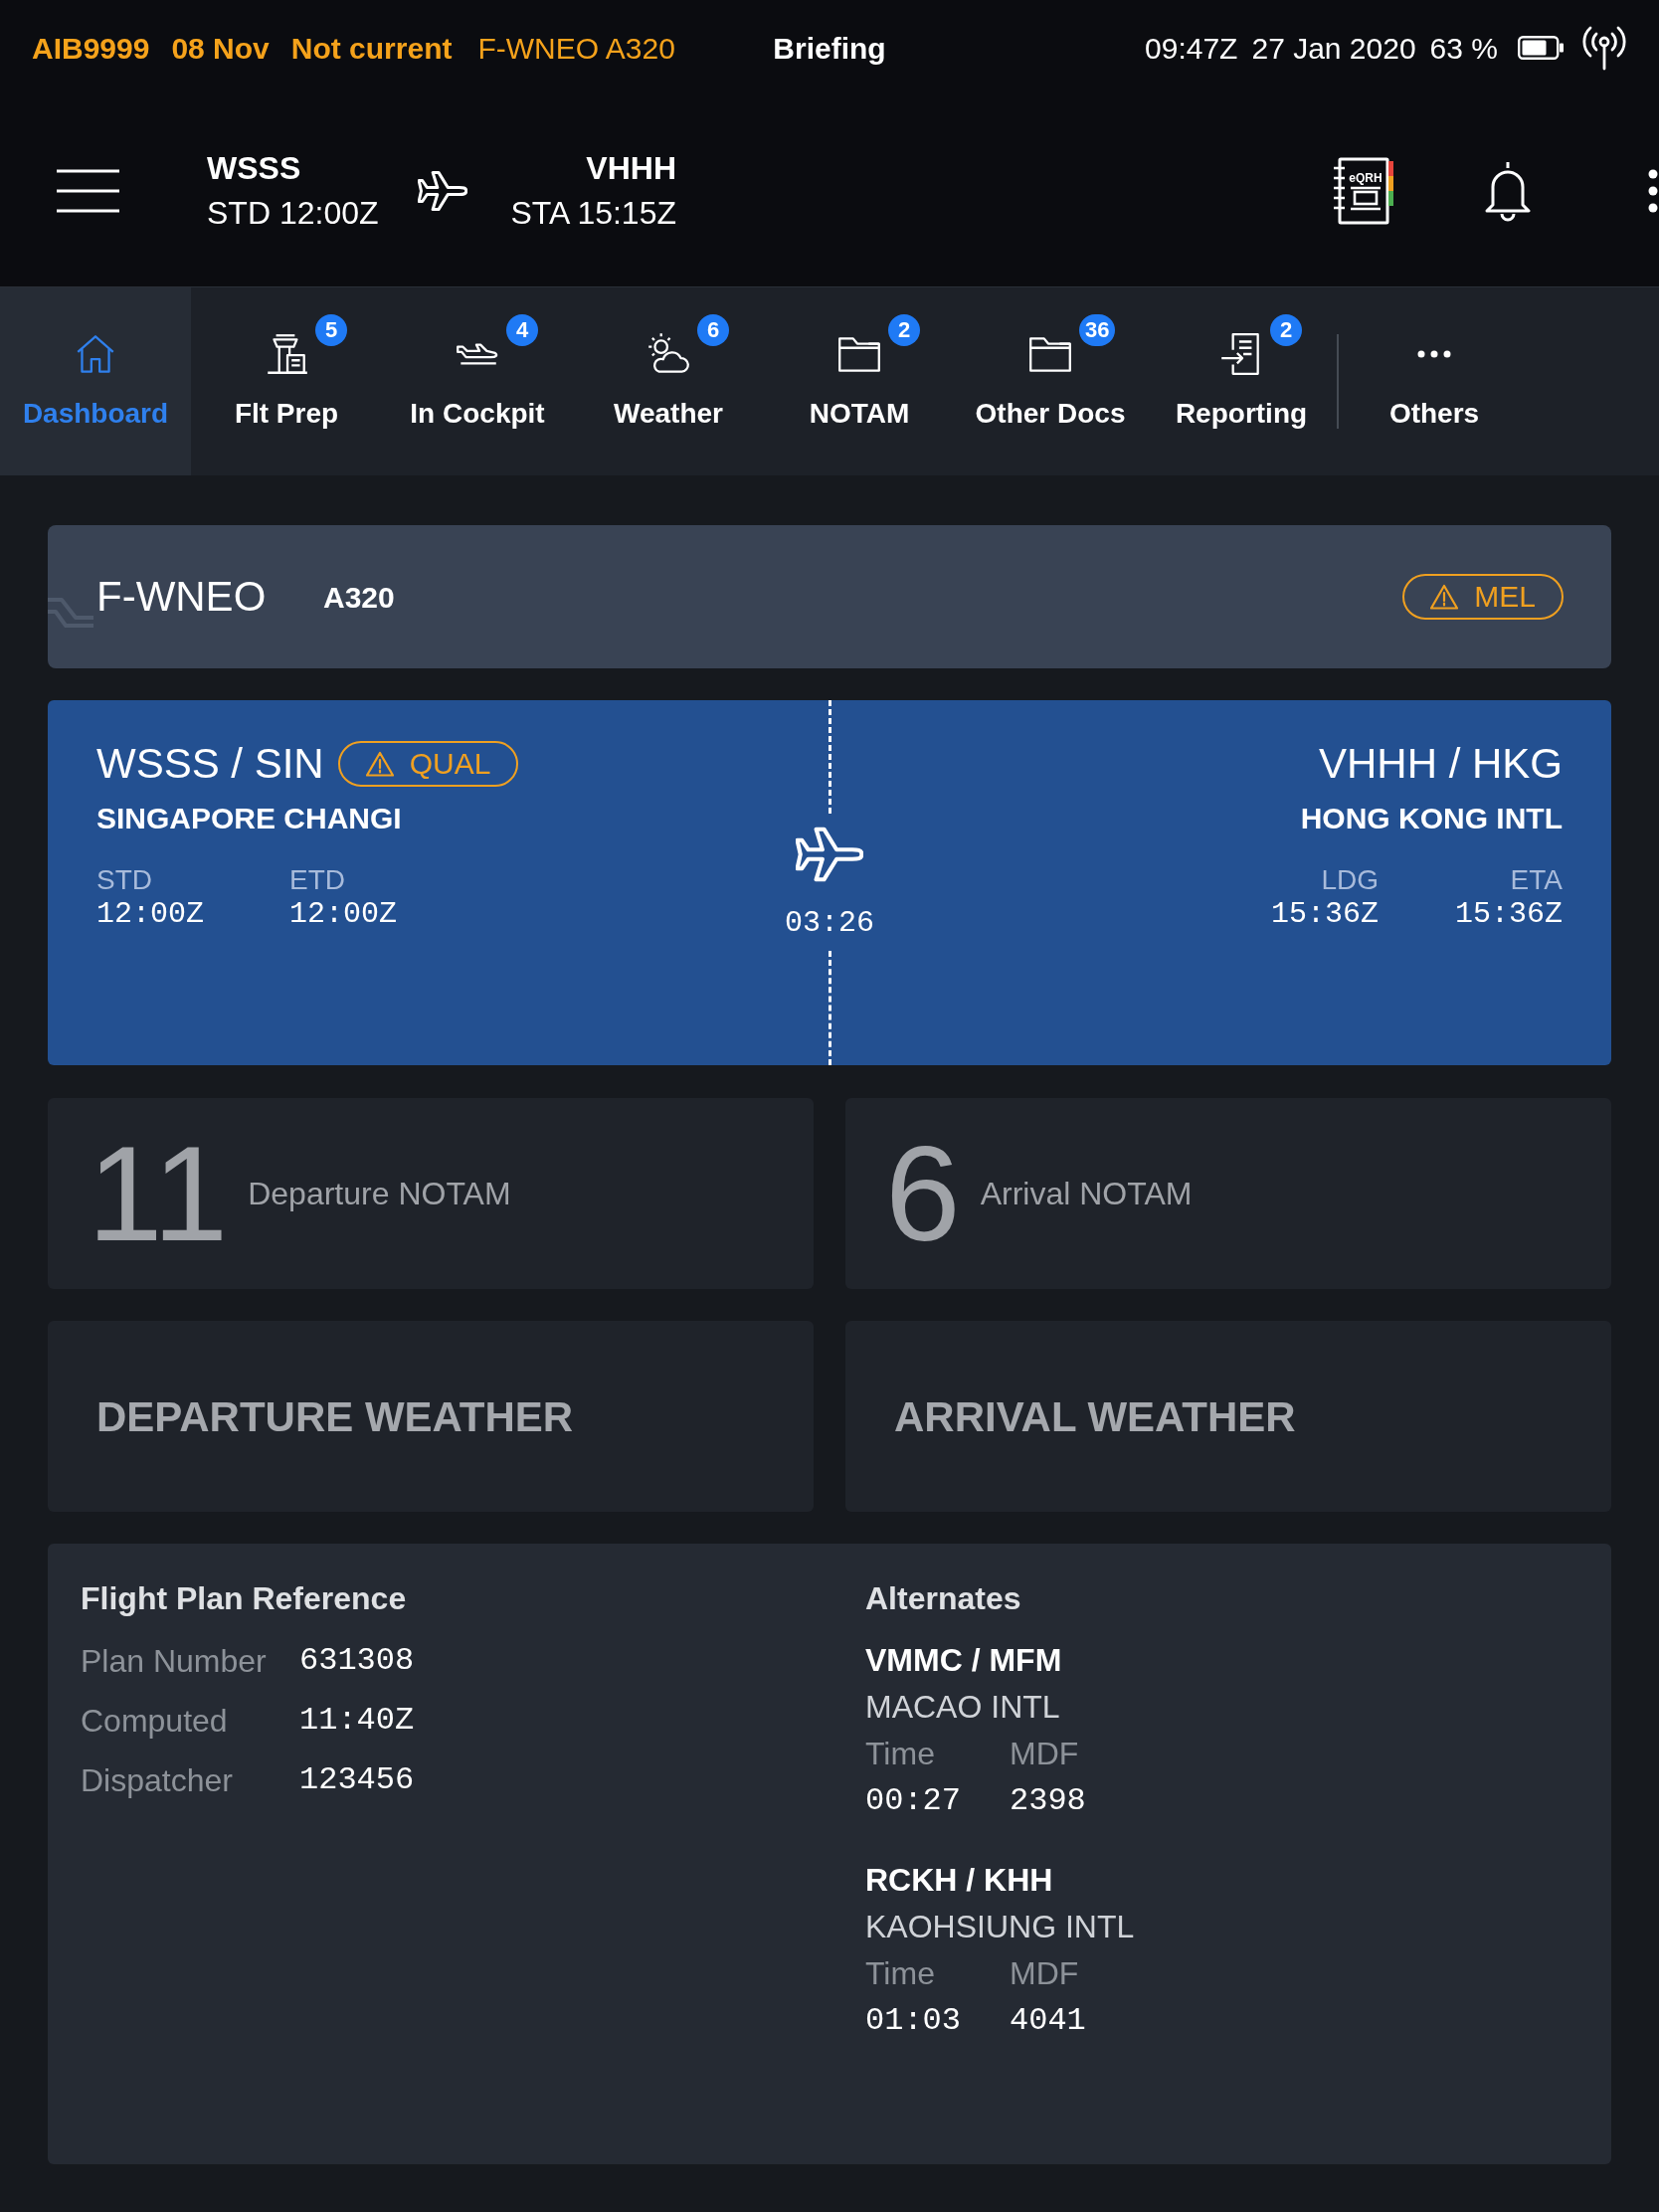 The image size is (1659, 2212). What do you see at coordinates (829, 48) in the screenshot?
I see `screen-title: Briefing` at bounding box center [829, 48].